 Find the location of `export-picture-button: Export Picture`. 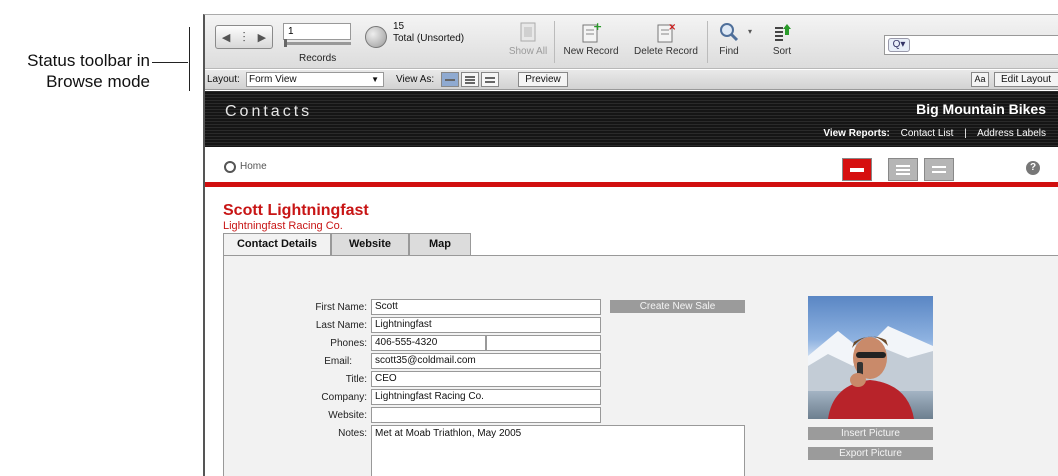

export-picture-button: Export Picture is located at coordinates (870, 453).